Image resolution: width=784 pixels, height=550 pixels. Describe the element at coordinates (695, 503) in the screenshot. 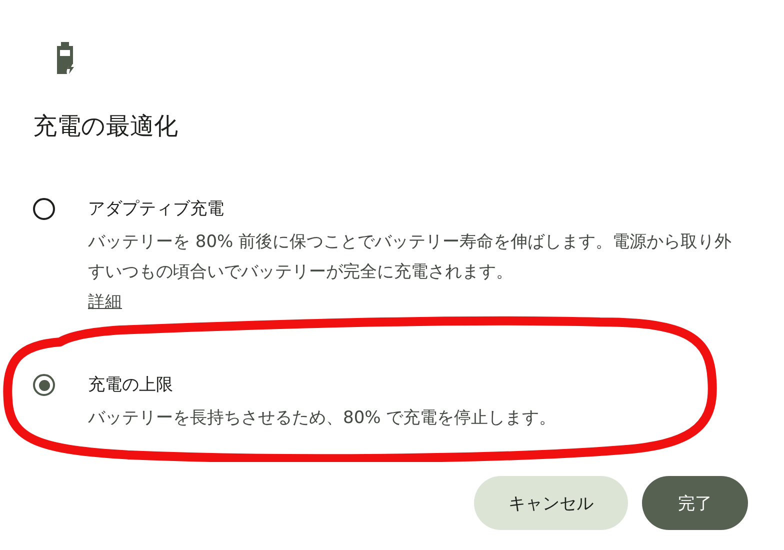

I see `done-button: 完了` at that location.